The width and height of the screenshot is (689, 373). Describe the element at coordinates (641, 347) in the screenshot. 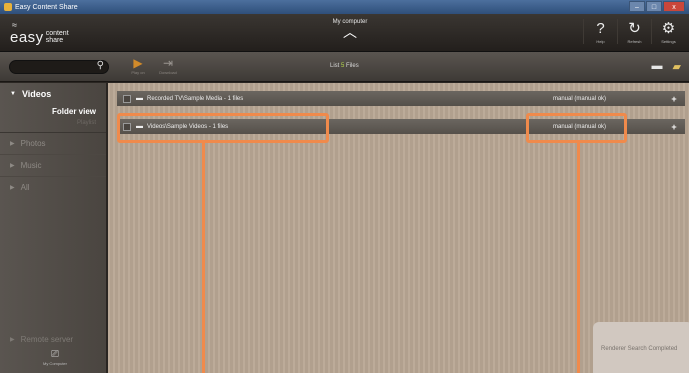

I see `status-toast: Renderer Search Completed` at that location.